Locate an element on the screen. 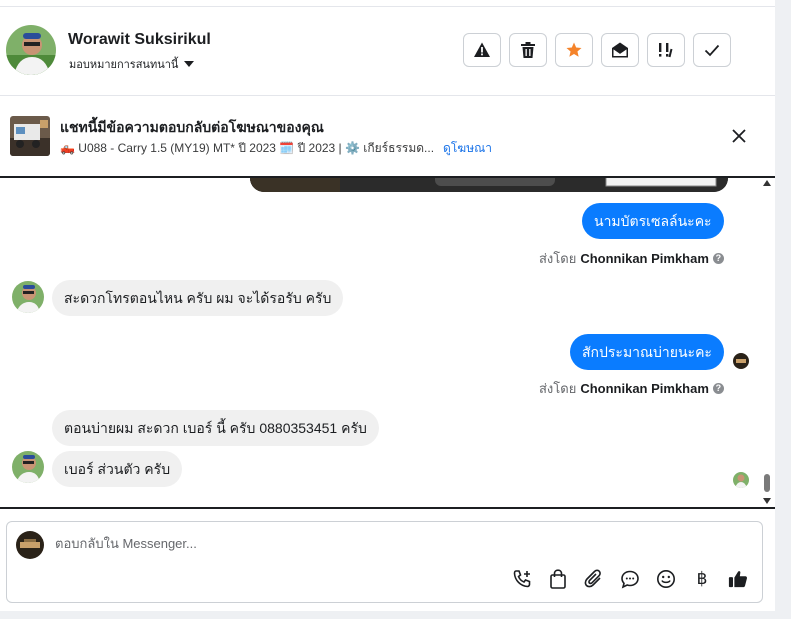  scroll-down-arrow-icon is located at coordinates (767, 501).